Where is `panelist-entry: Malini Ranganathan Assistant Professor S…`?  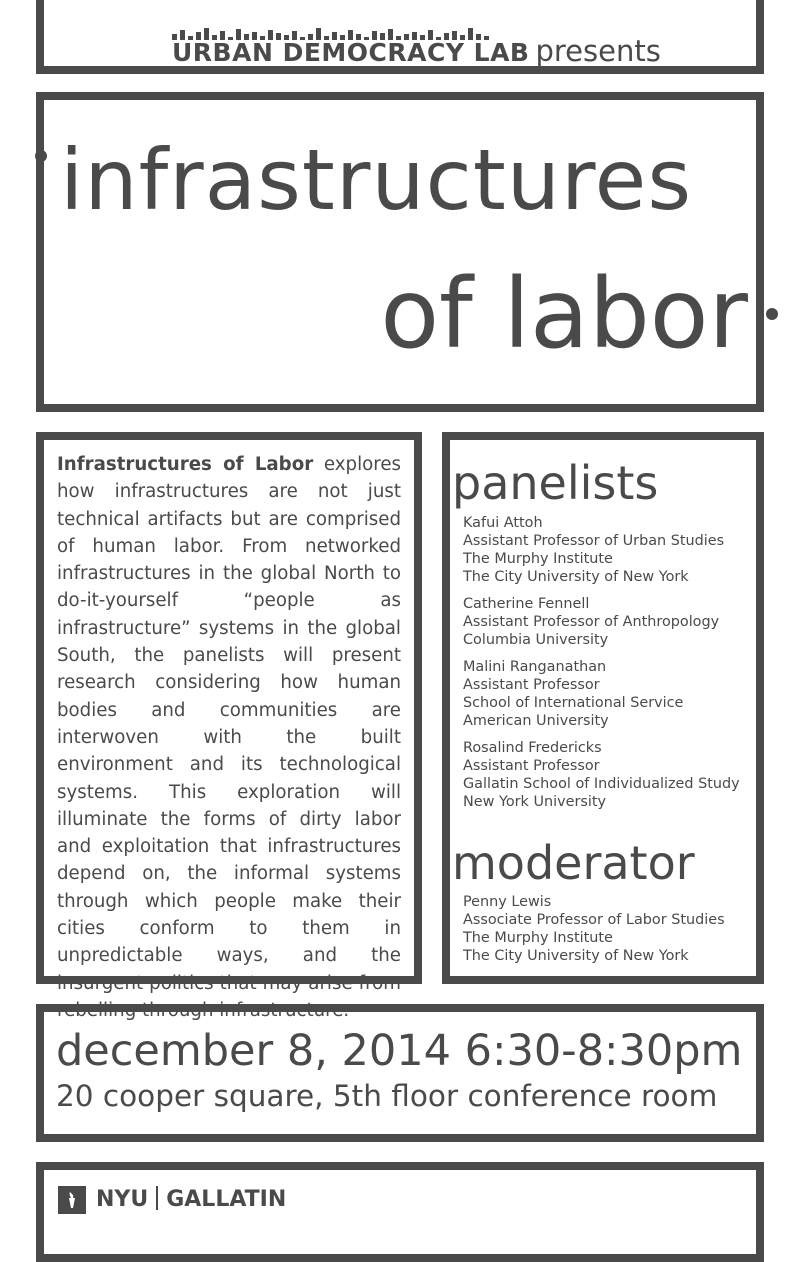 panelist-entry: Malini Ranganathan Assistant Professor S… is located at coordinates (609, 694).